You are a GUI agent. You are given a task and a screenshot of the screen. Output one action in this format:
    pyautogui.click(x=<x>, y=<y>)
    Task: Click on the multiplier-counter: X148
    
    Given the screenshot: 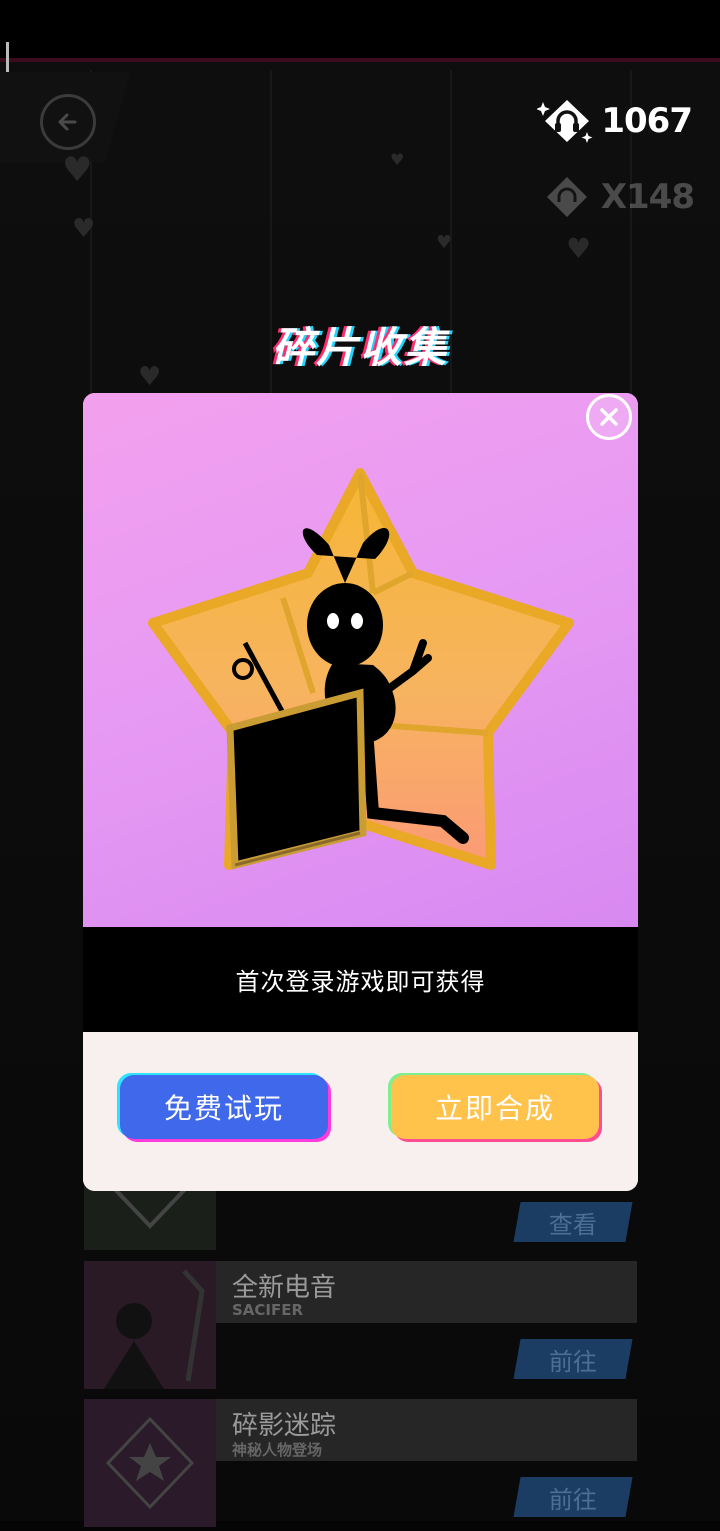 What is the action you would take?
    pyautogui.click(x=617, y=197)
    